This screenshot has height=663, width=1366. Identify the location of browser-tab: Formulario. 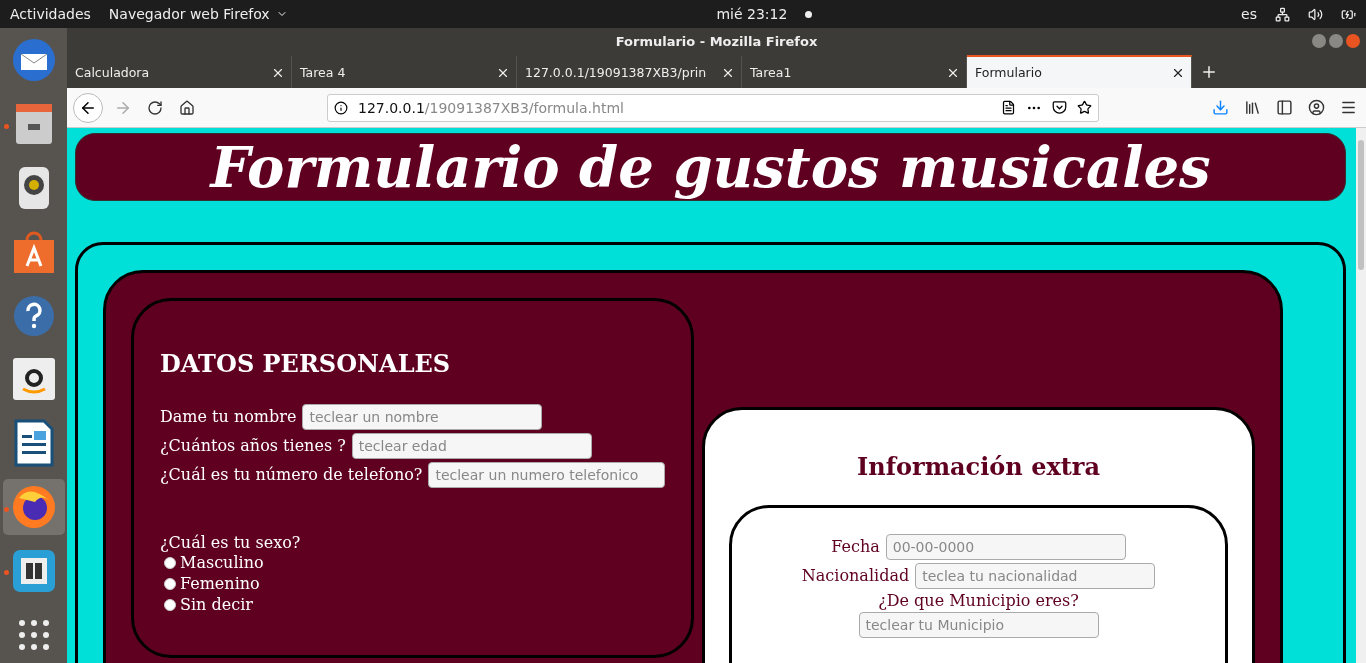
(1079, 71).